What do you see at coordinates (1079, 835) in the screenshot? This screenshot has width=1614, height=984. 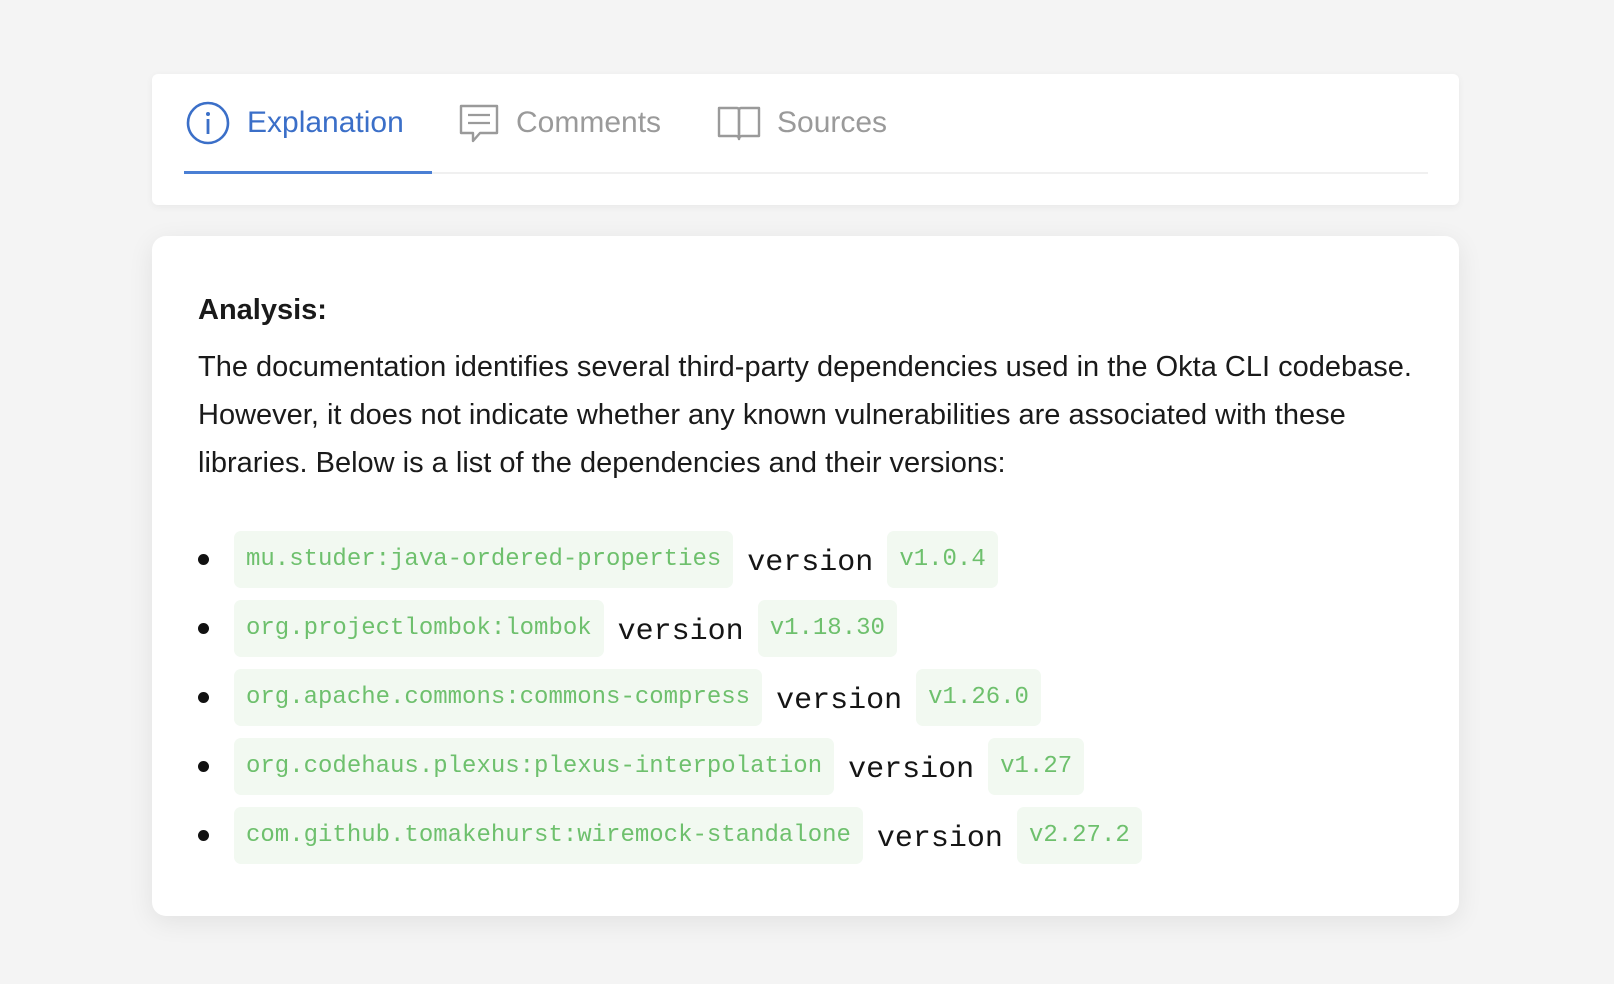 I see `dependency-version: v2.27.2` at bounding box center [1079, 835].